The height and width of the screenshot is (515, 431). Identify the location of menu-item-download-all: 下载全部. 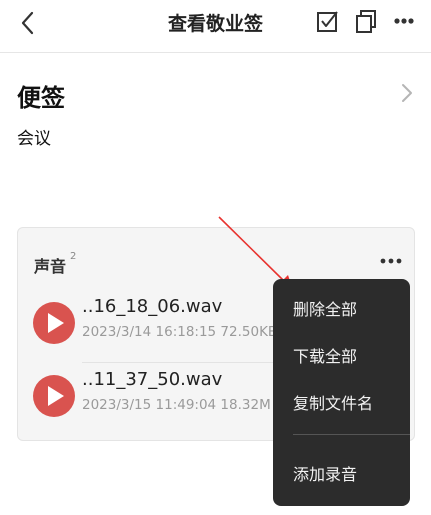
(325, 355).